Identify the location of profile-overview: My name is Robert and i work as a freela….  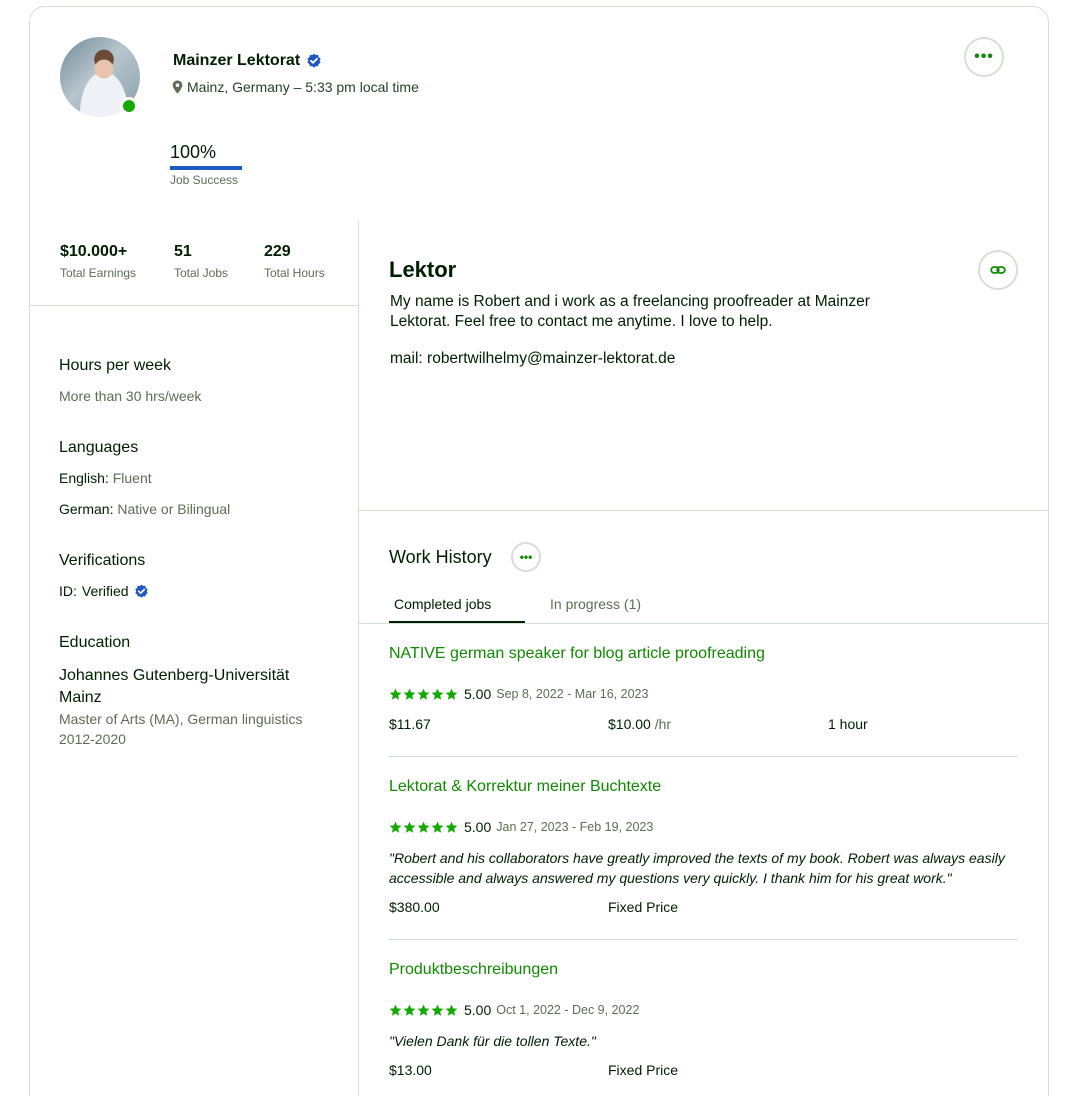
(660, 330).